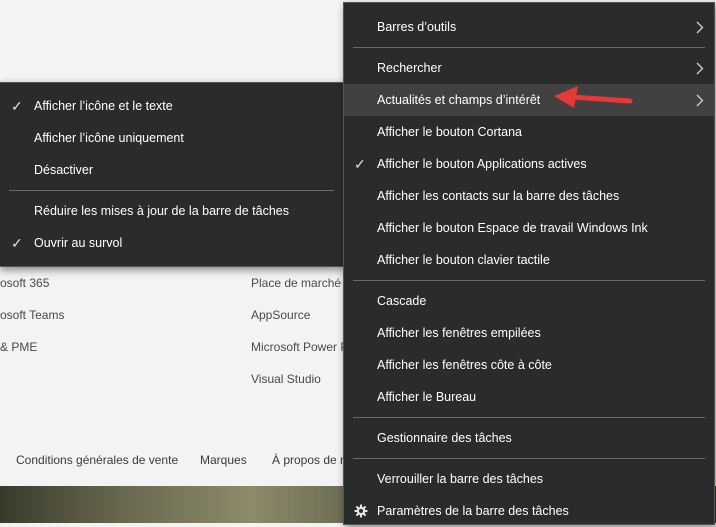 Image resolution: width=716 pixels, height=527 pixels. I want to click on annotation-arrow-icon, so click(593, 97).